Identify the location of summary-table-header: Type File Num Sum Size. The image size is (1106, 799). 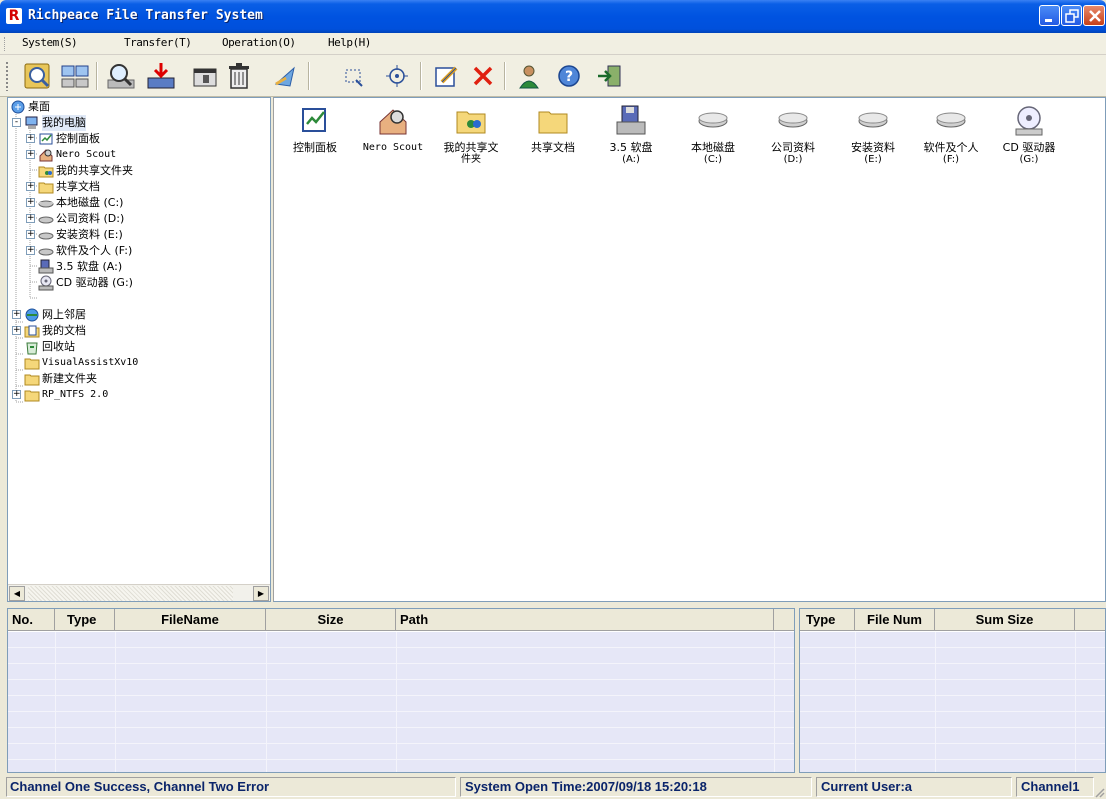
(952, 620).